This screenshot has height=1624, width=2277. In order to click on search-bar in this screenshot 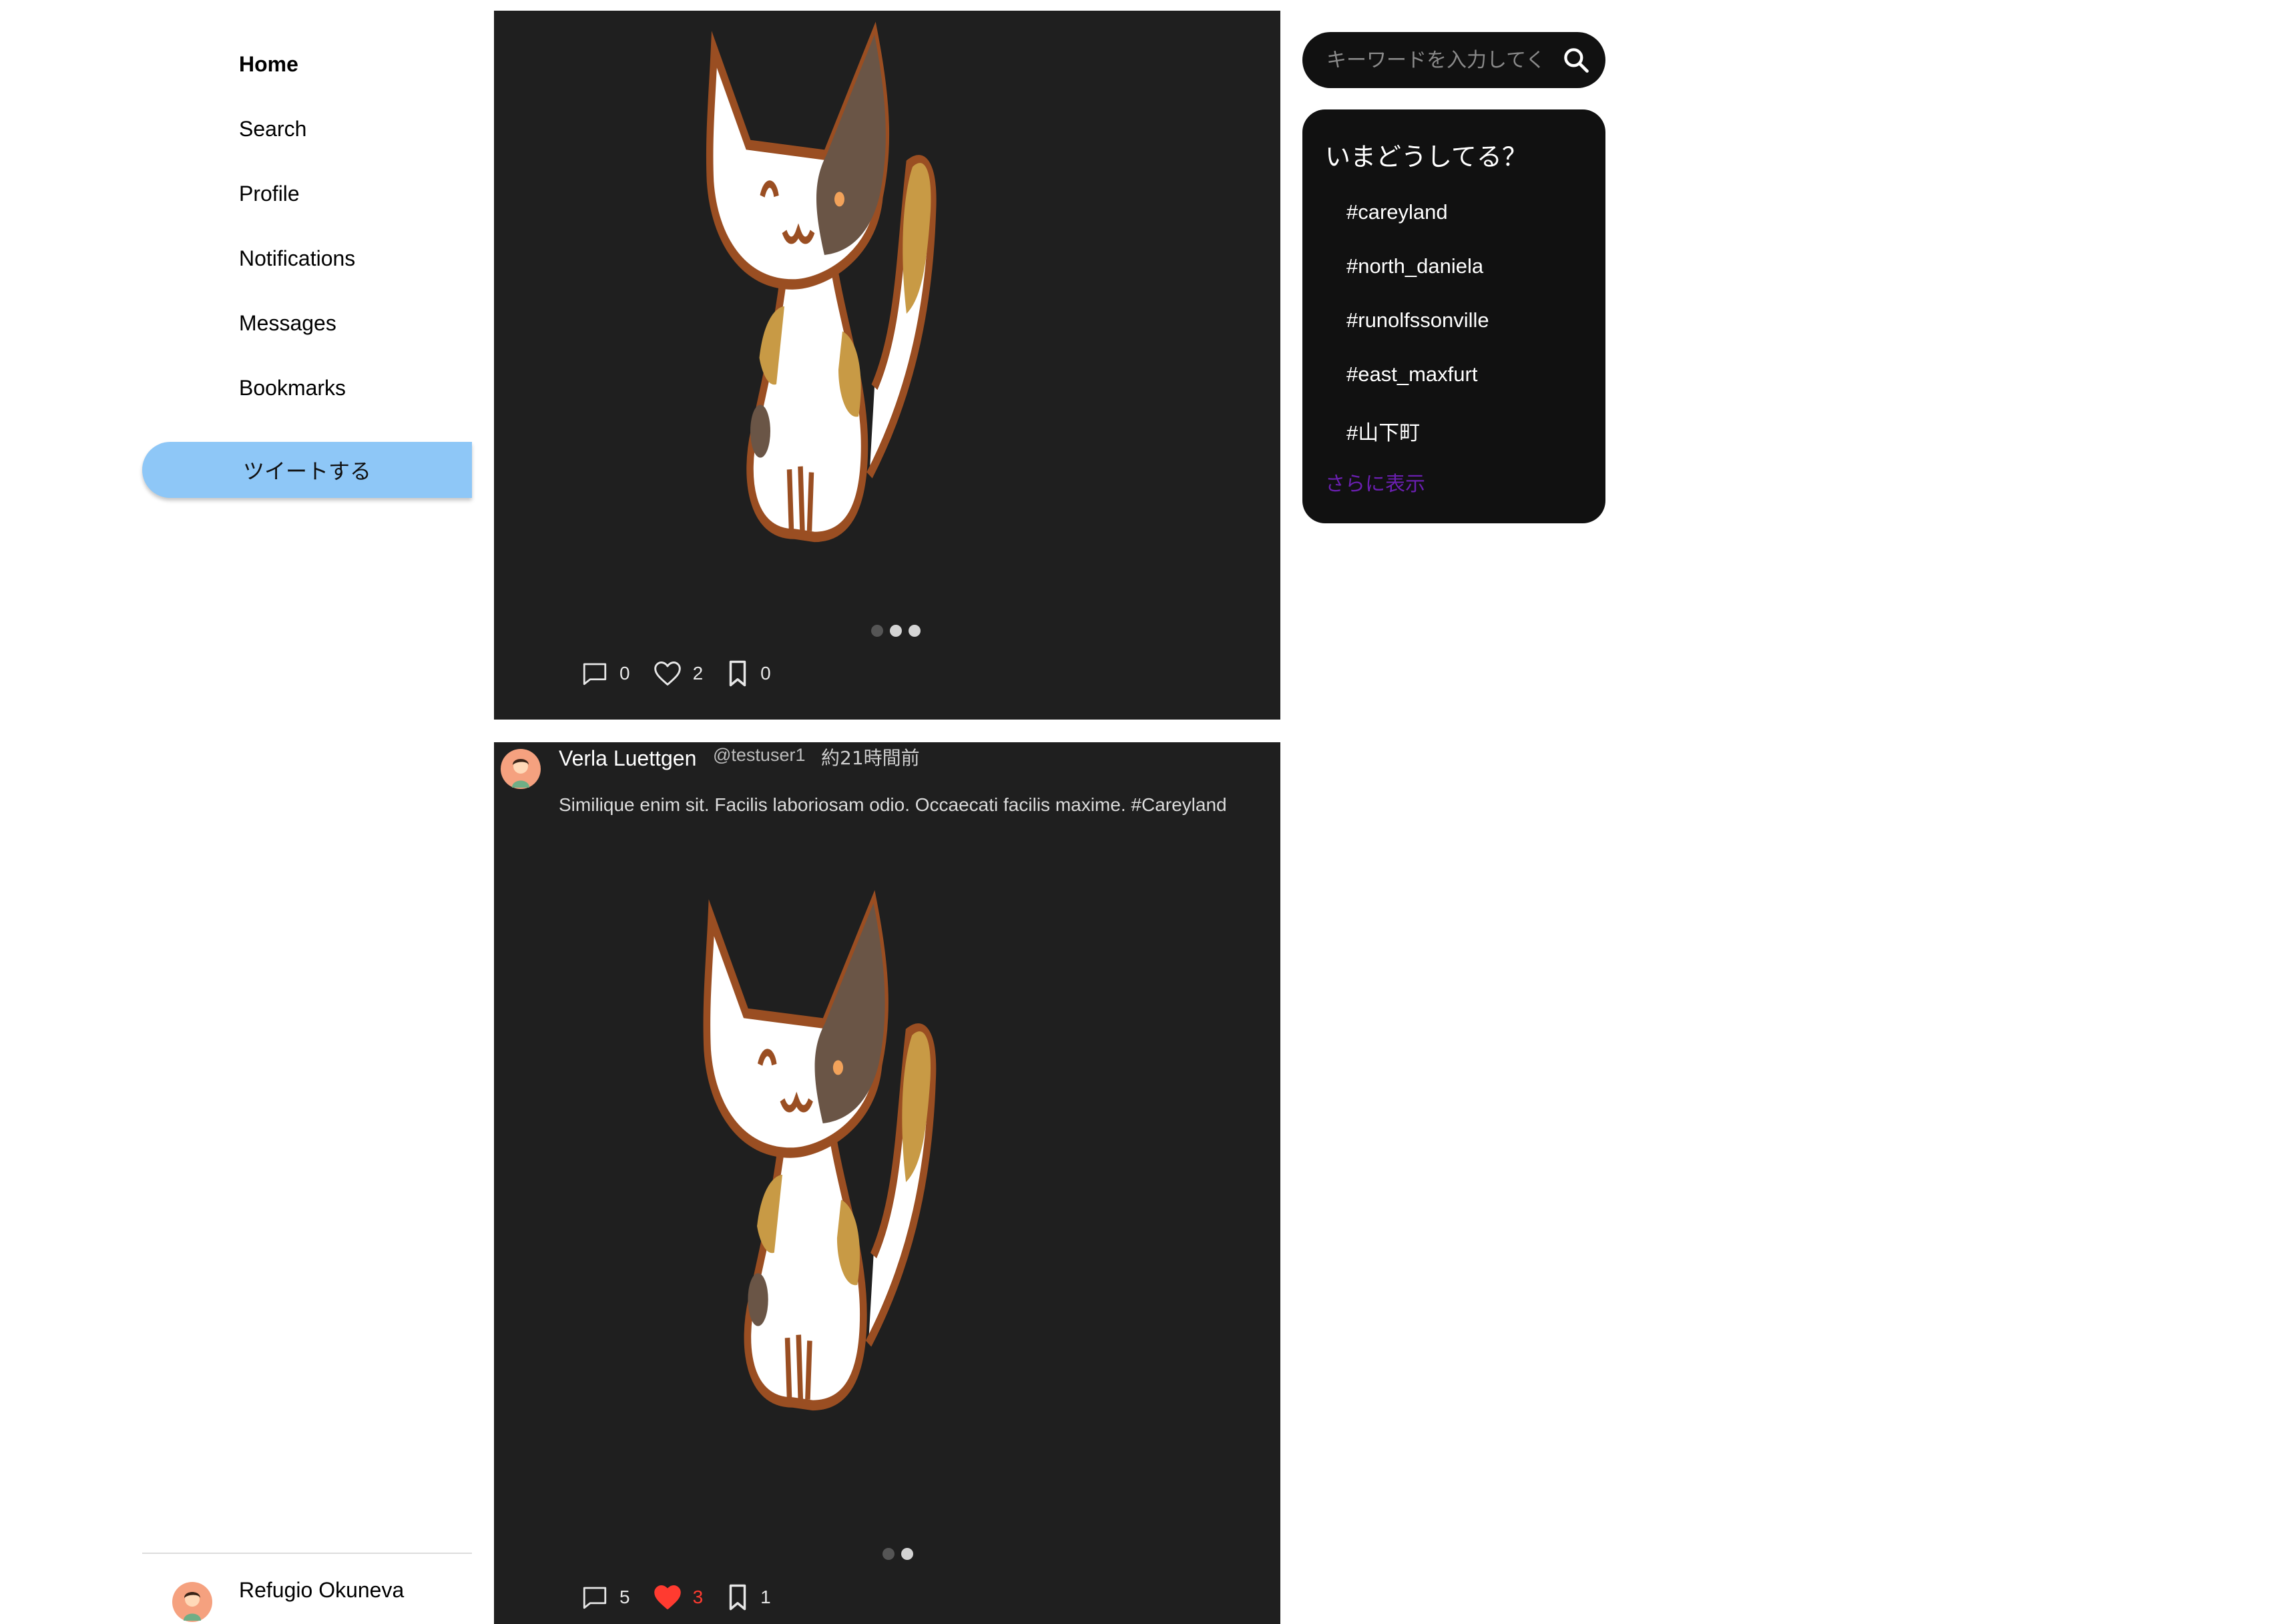, I will do `click(1453, 60)`.